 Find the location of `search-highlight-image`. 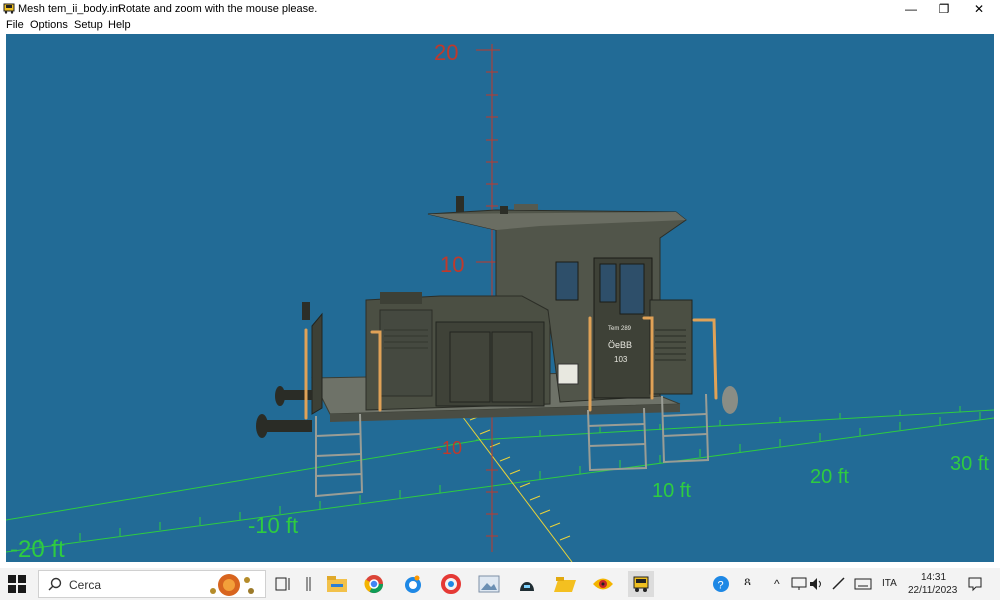

search-highlight-image is located at coordinates (232, 585).